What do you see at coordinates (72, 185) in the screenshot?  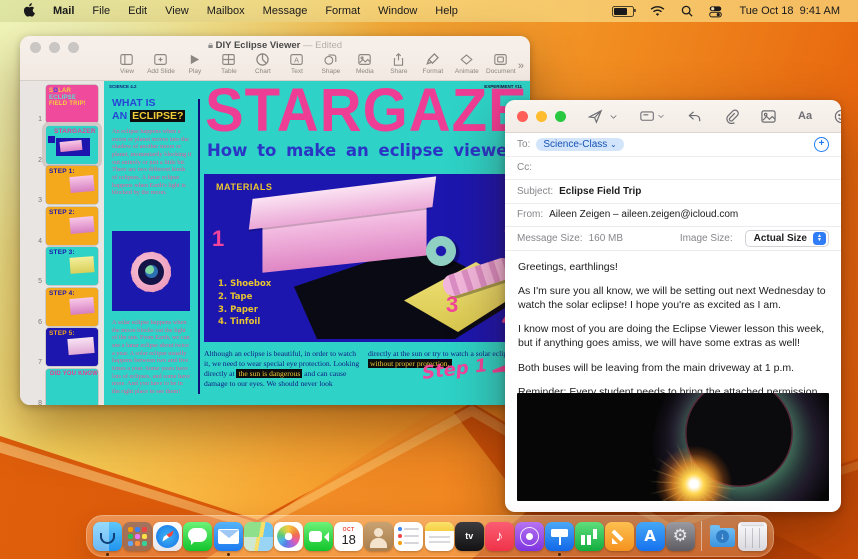 I see `slide-thumbnail-3: STEP 1:` at bounding box center [72, 185].